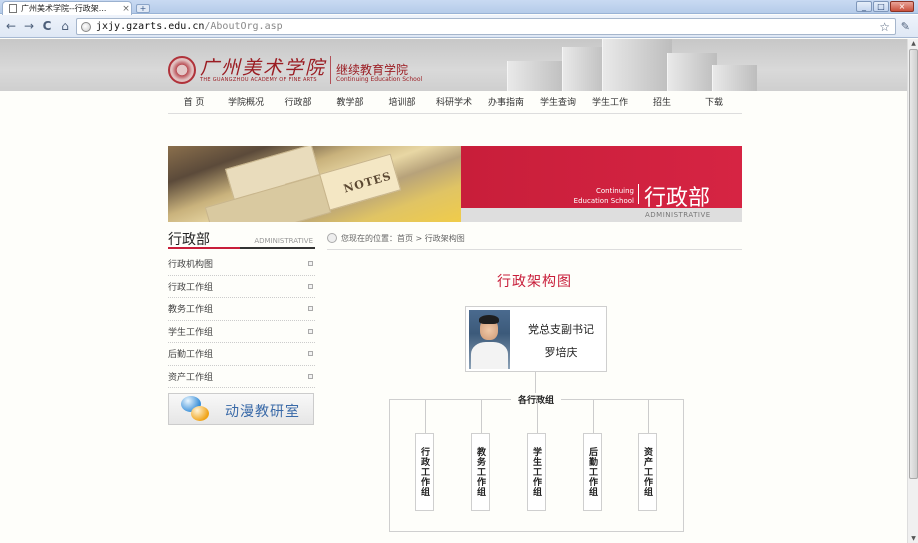  I want to click on scroll-up-icon: ▲, so click(913, 43).